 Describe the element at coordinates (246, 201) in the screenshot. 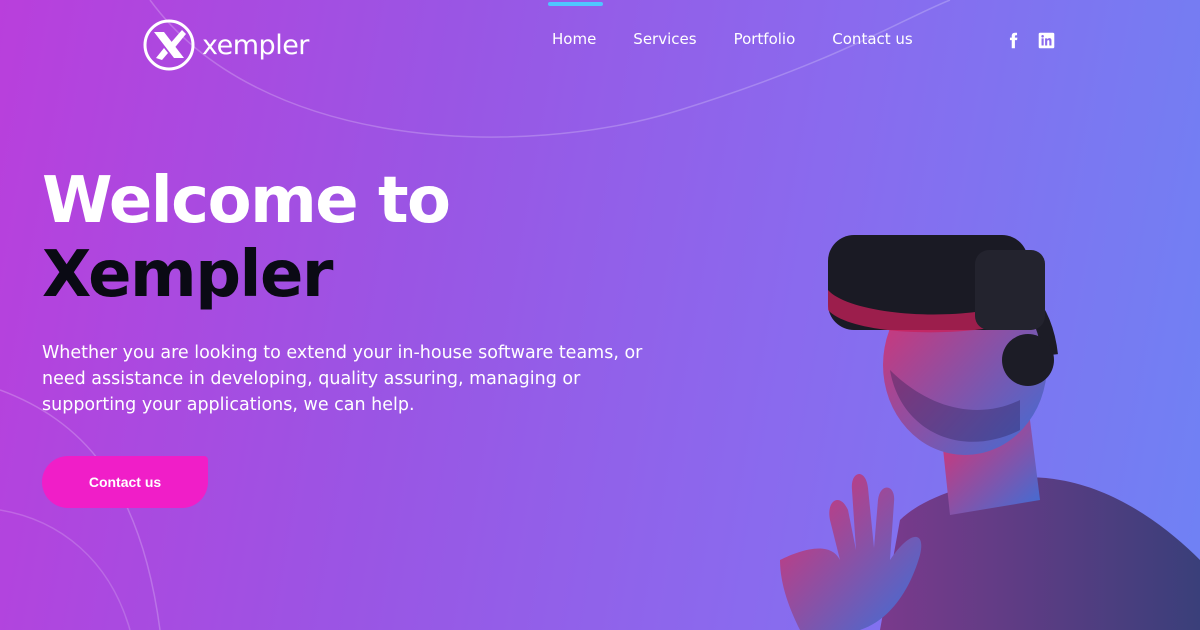

I see `hero-title-line1: Welcome to` at that location.